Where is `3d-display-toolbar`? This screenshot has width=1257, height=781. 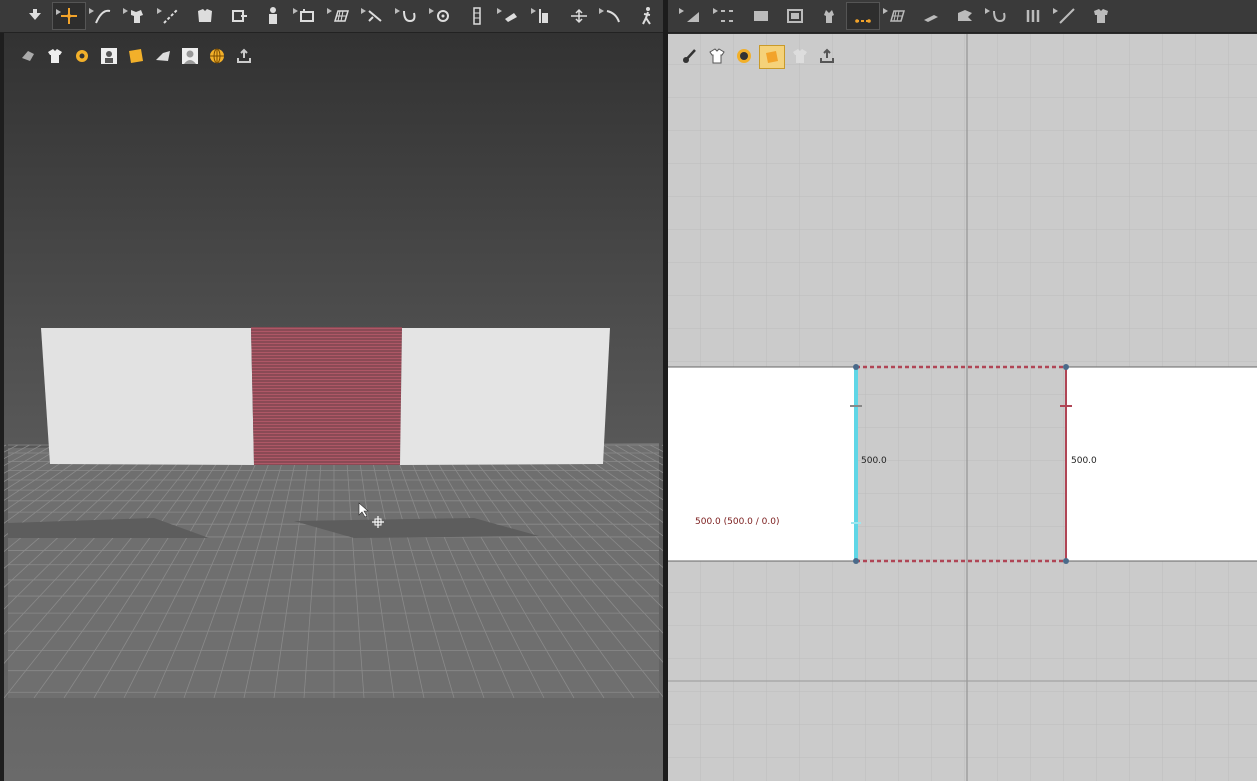
3d-display-toolbar is located at coordinates (136, 56).